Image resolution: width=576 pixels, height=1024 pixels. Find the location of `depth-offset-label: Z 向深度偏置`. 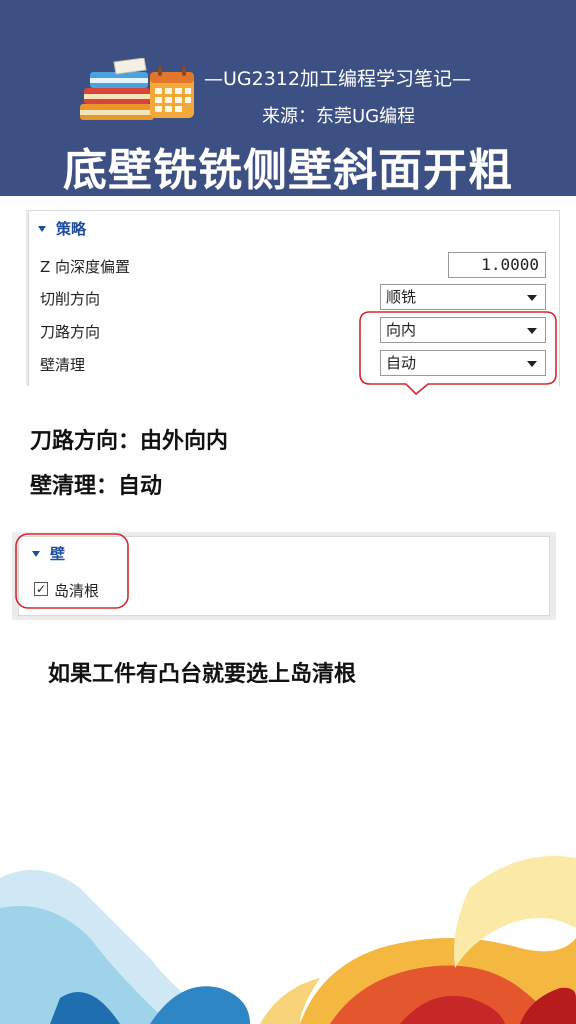

depth-offset-label: Z 向深度偏置 is located at coordinates (85, 267).